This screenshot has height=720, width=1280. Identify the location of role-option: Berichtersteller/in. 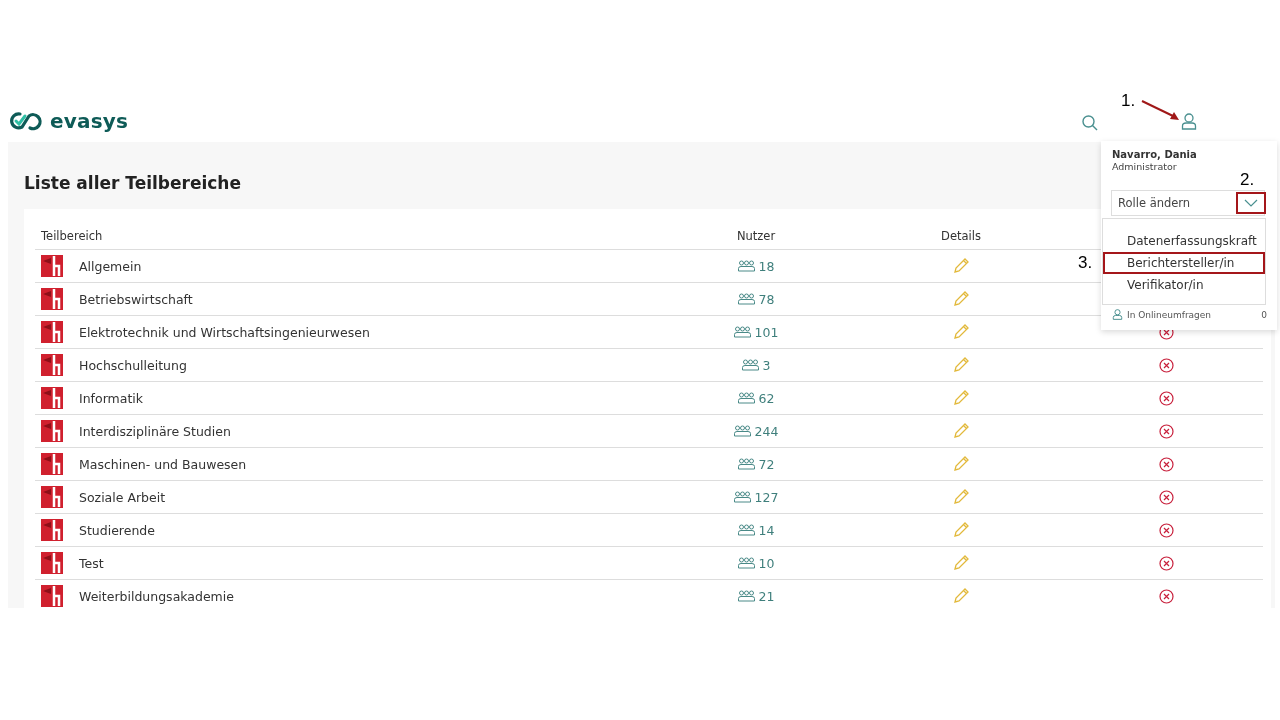
(1184, 263).